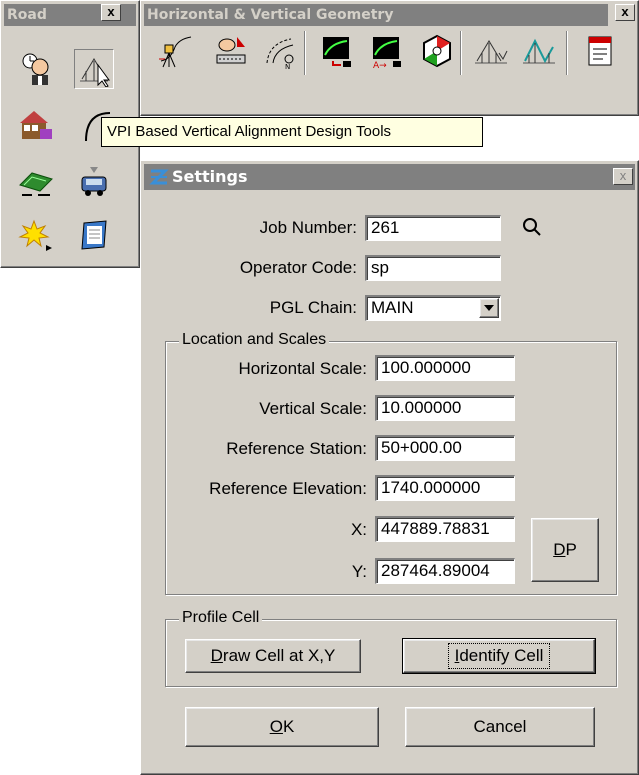 This screenshot has height=775, width=639. Describe the element at coordinates (313, 307) in the screenshot. I see `pgl-chain-label: PGL Chain:` at that location.